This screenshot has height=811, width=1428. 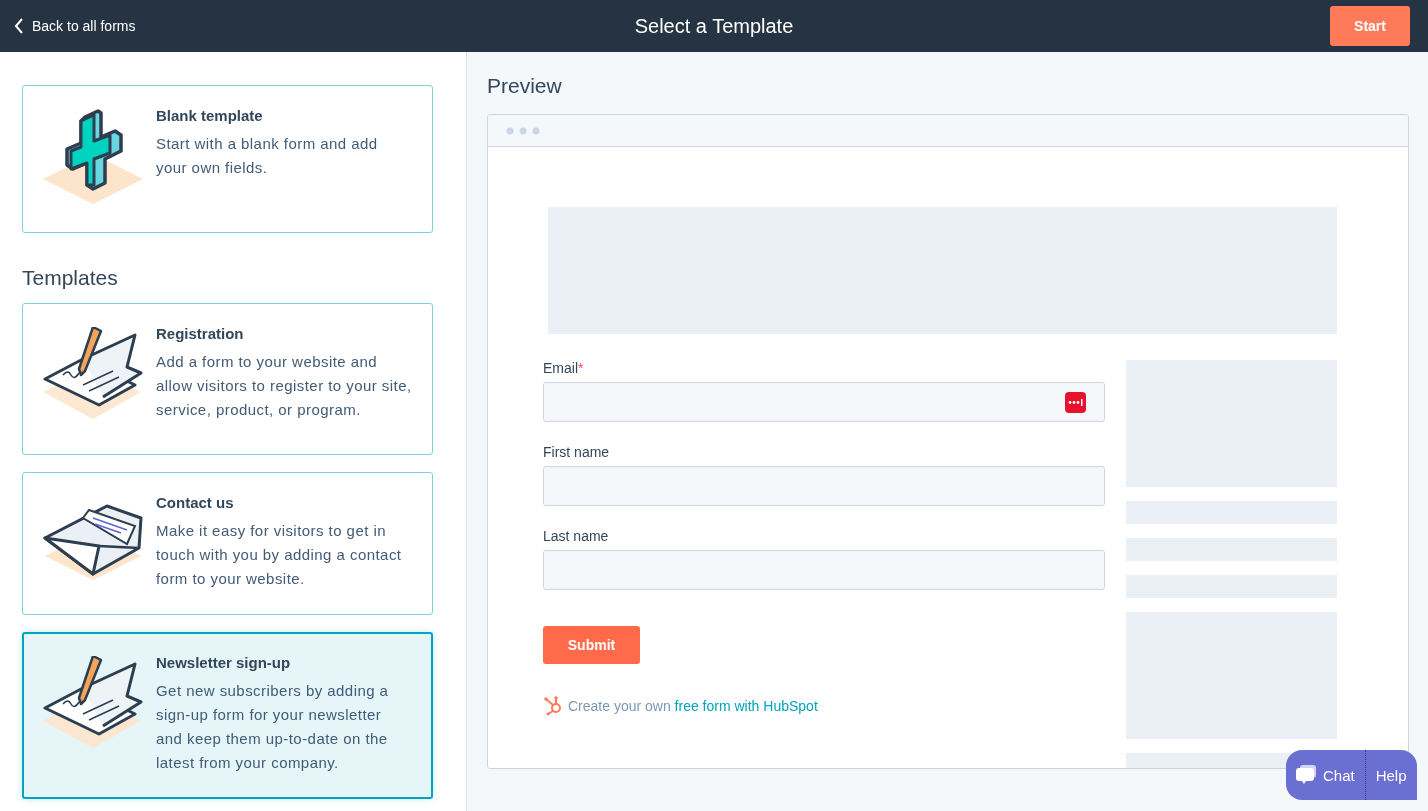 I want to click on template-card: Registration Add a form to your website and allow visitors to register to your site, service, product, or program., so click(x=227, y=379).